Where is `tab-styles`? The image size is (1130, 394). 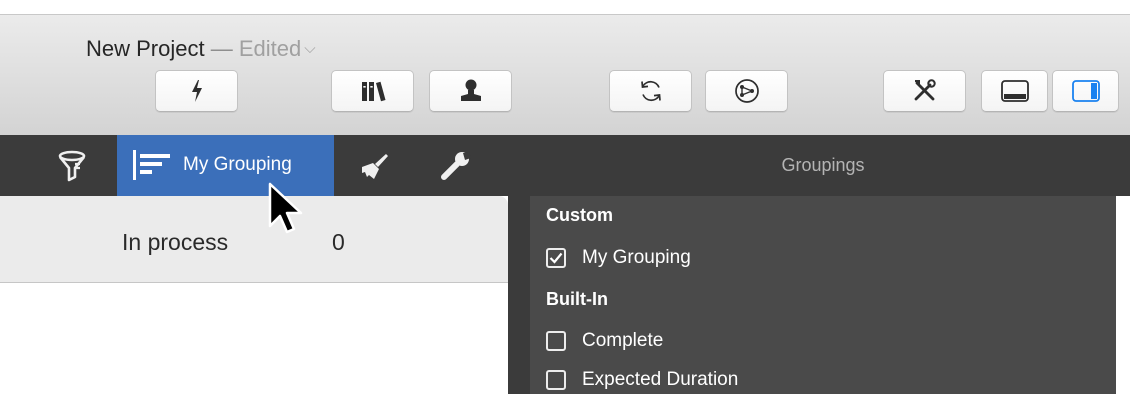 tab-styles is located at coordinates (374, 165).